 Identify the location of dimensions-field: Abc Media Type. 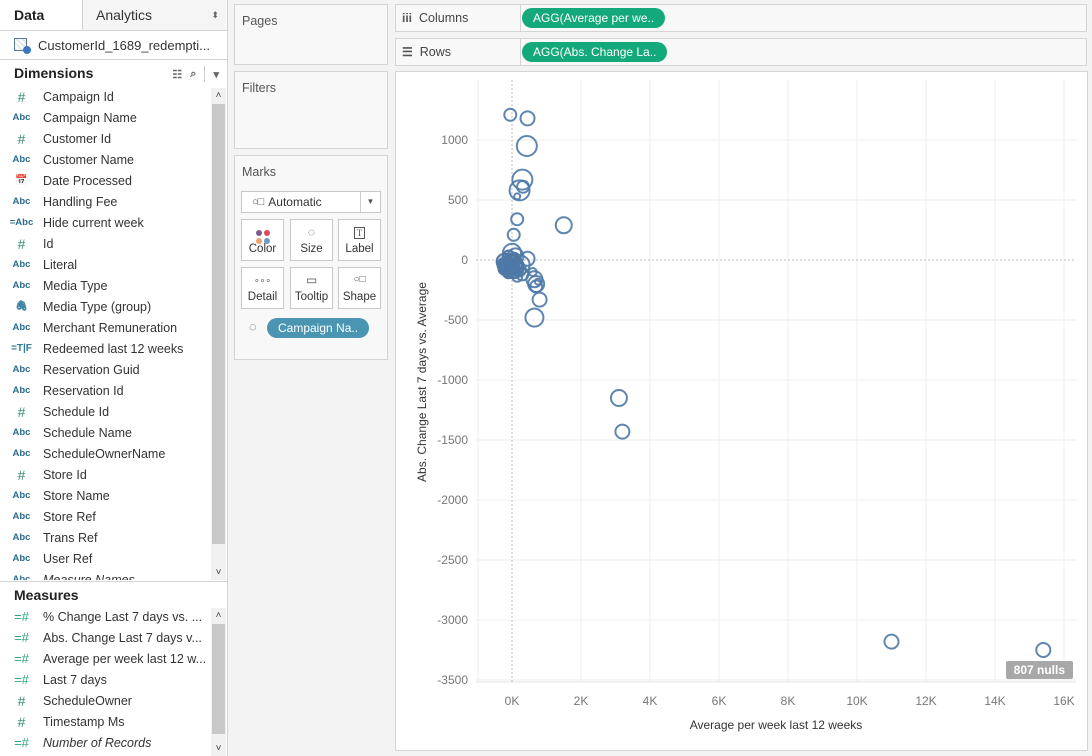
(114, 285).